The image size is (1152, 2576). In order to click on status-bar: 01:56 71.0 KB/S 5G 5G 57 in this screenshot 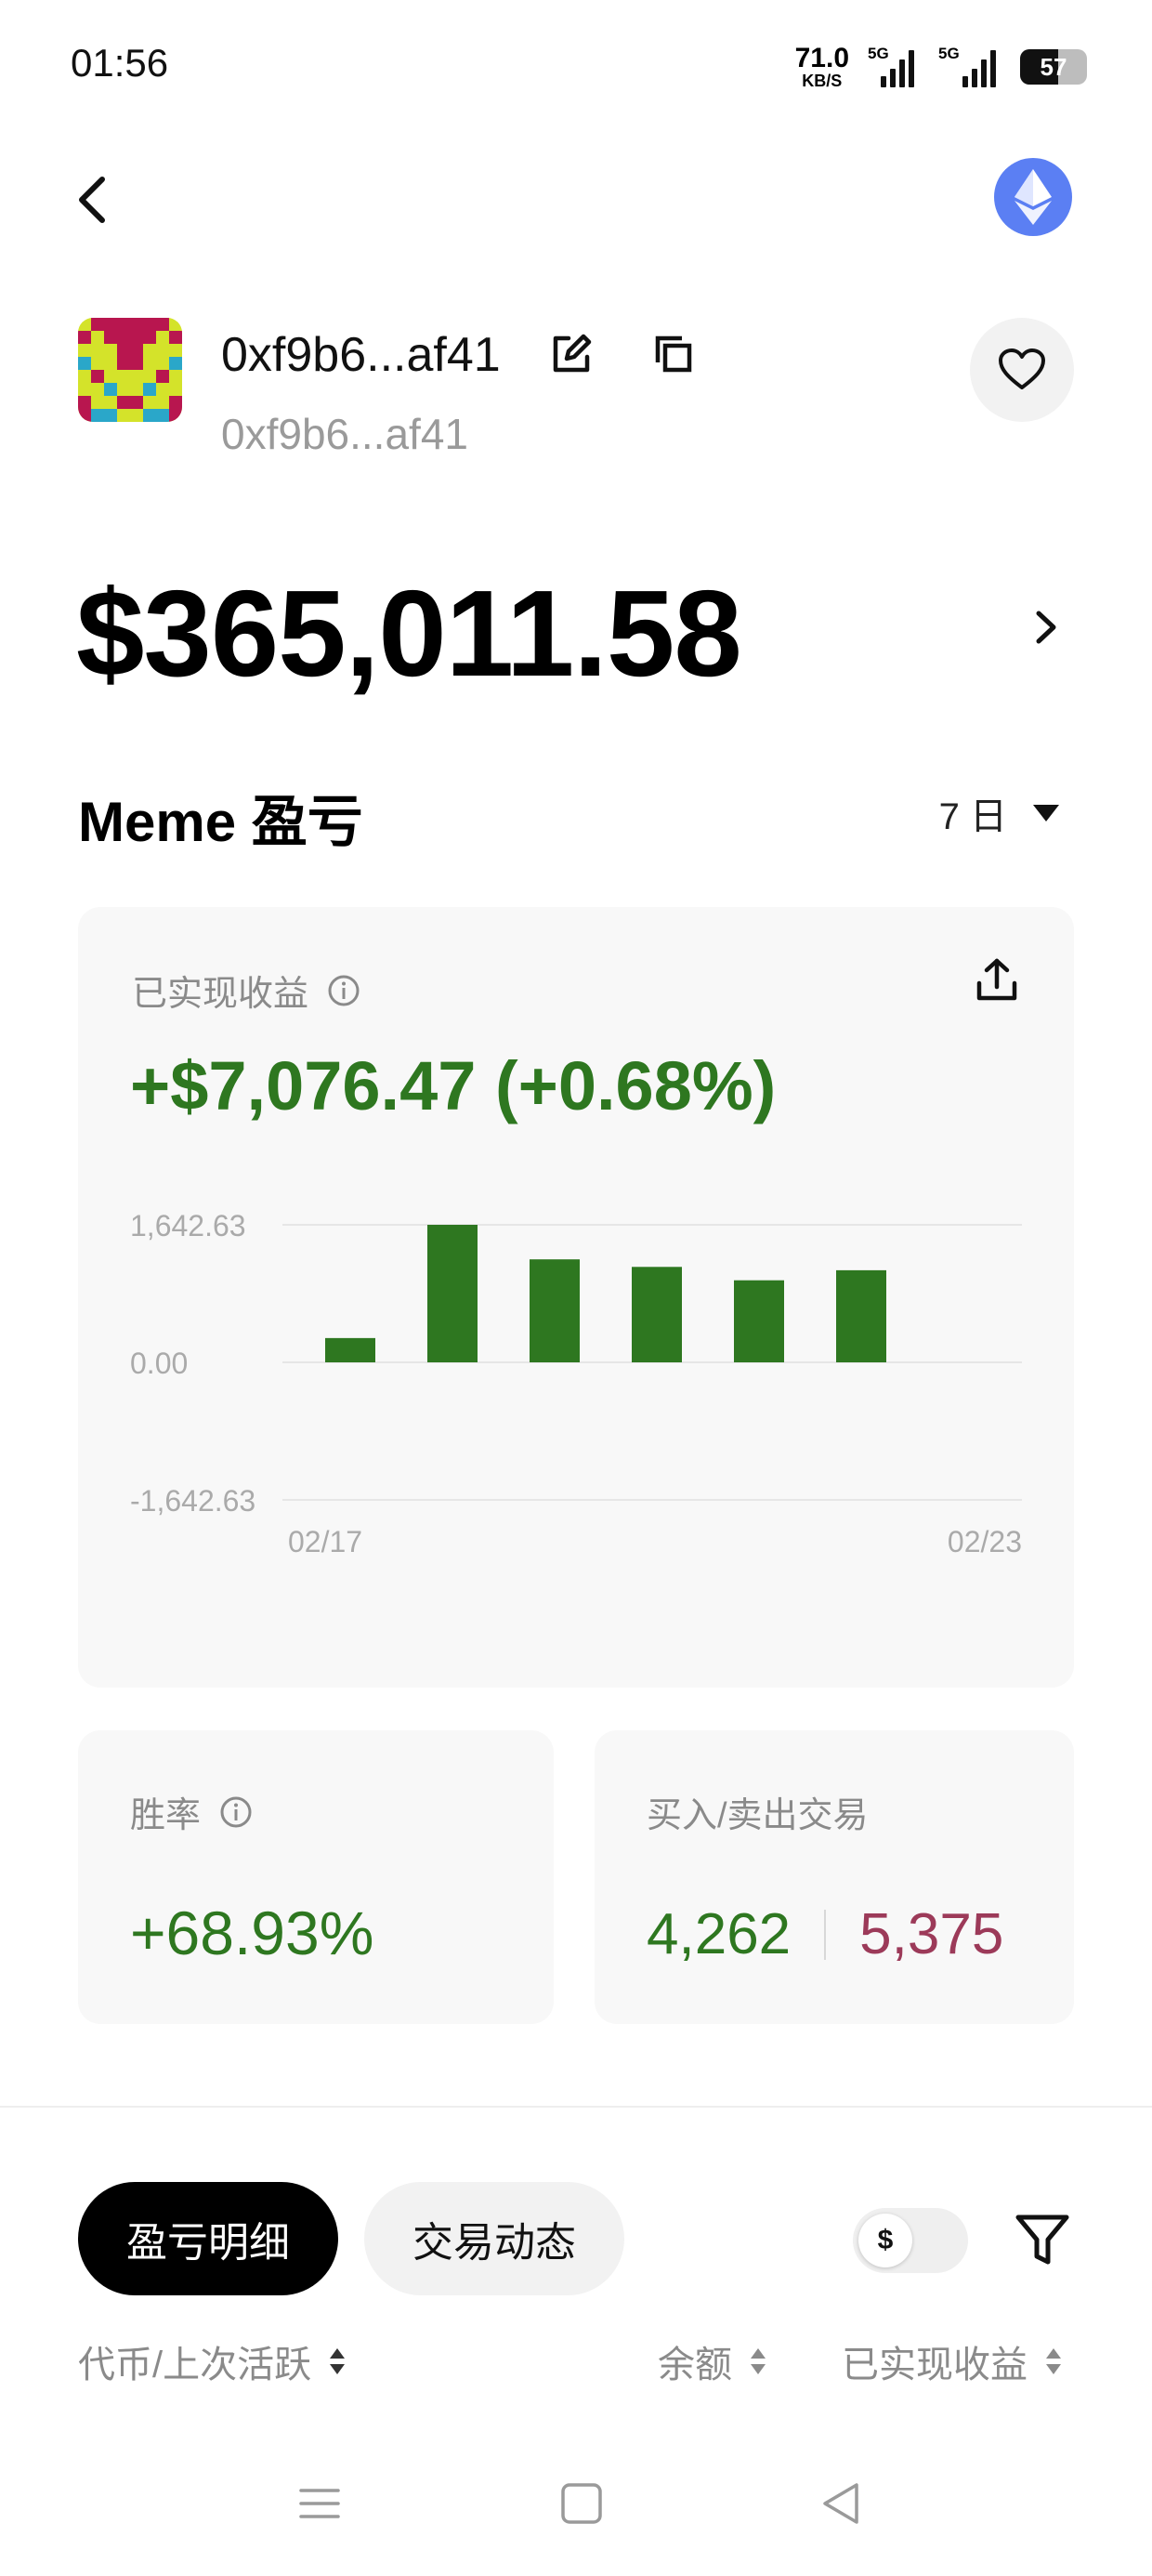, I will do `click(576, 65)`.